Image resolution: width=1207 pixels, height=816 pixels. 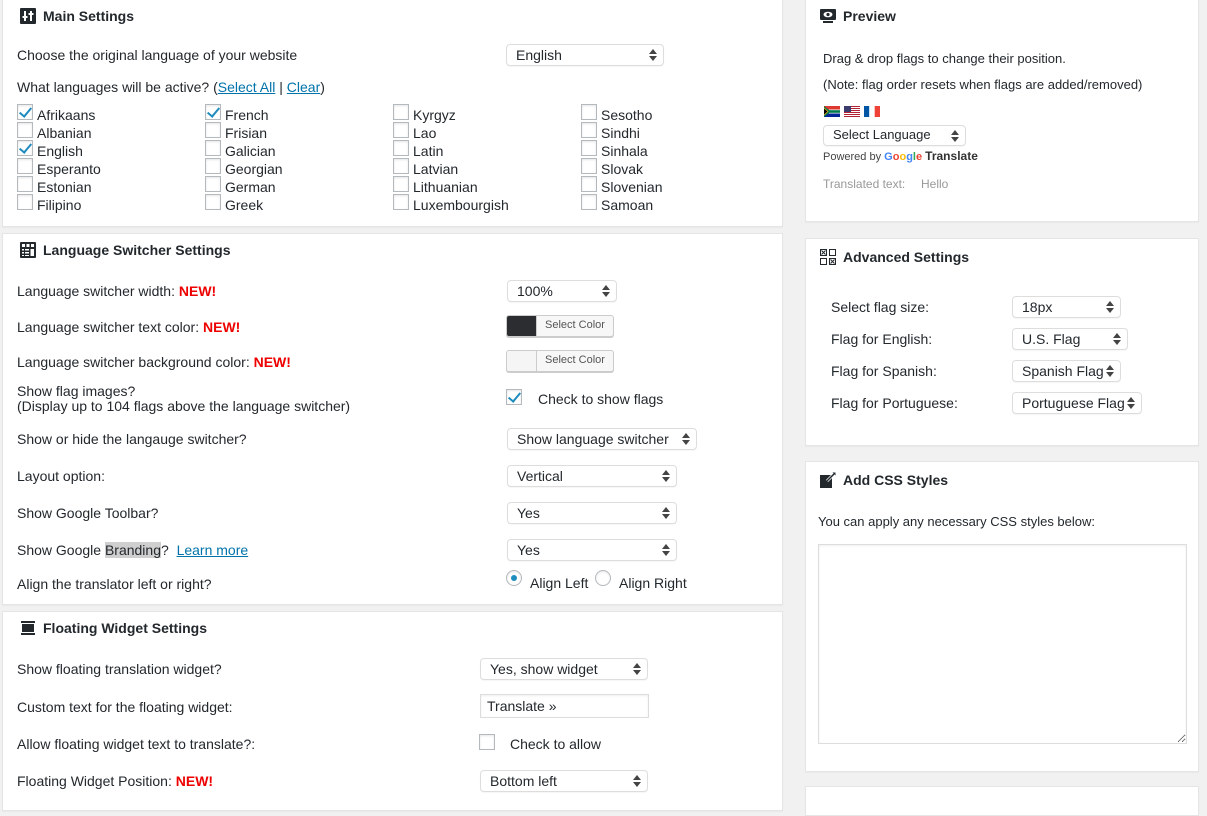 I want to click on show-flags-checkbox, so click(x=514, y=397).